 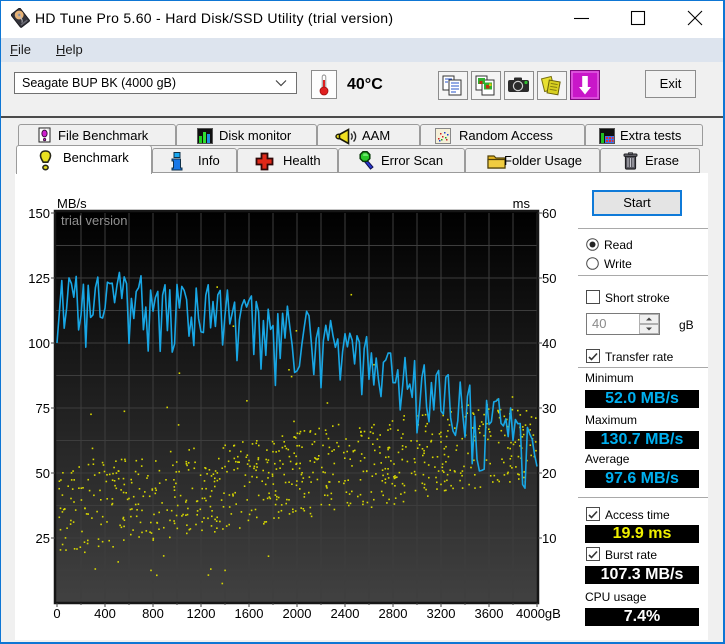 I want to click on svg-text: trial version, so click(x=94, y=220).